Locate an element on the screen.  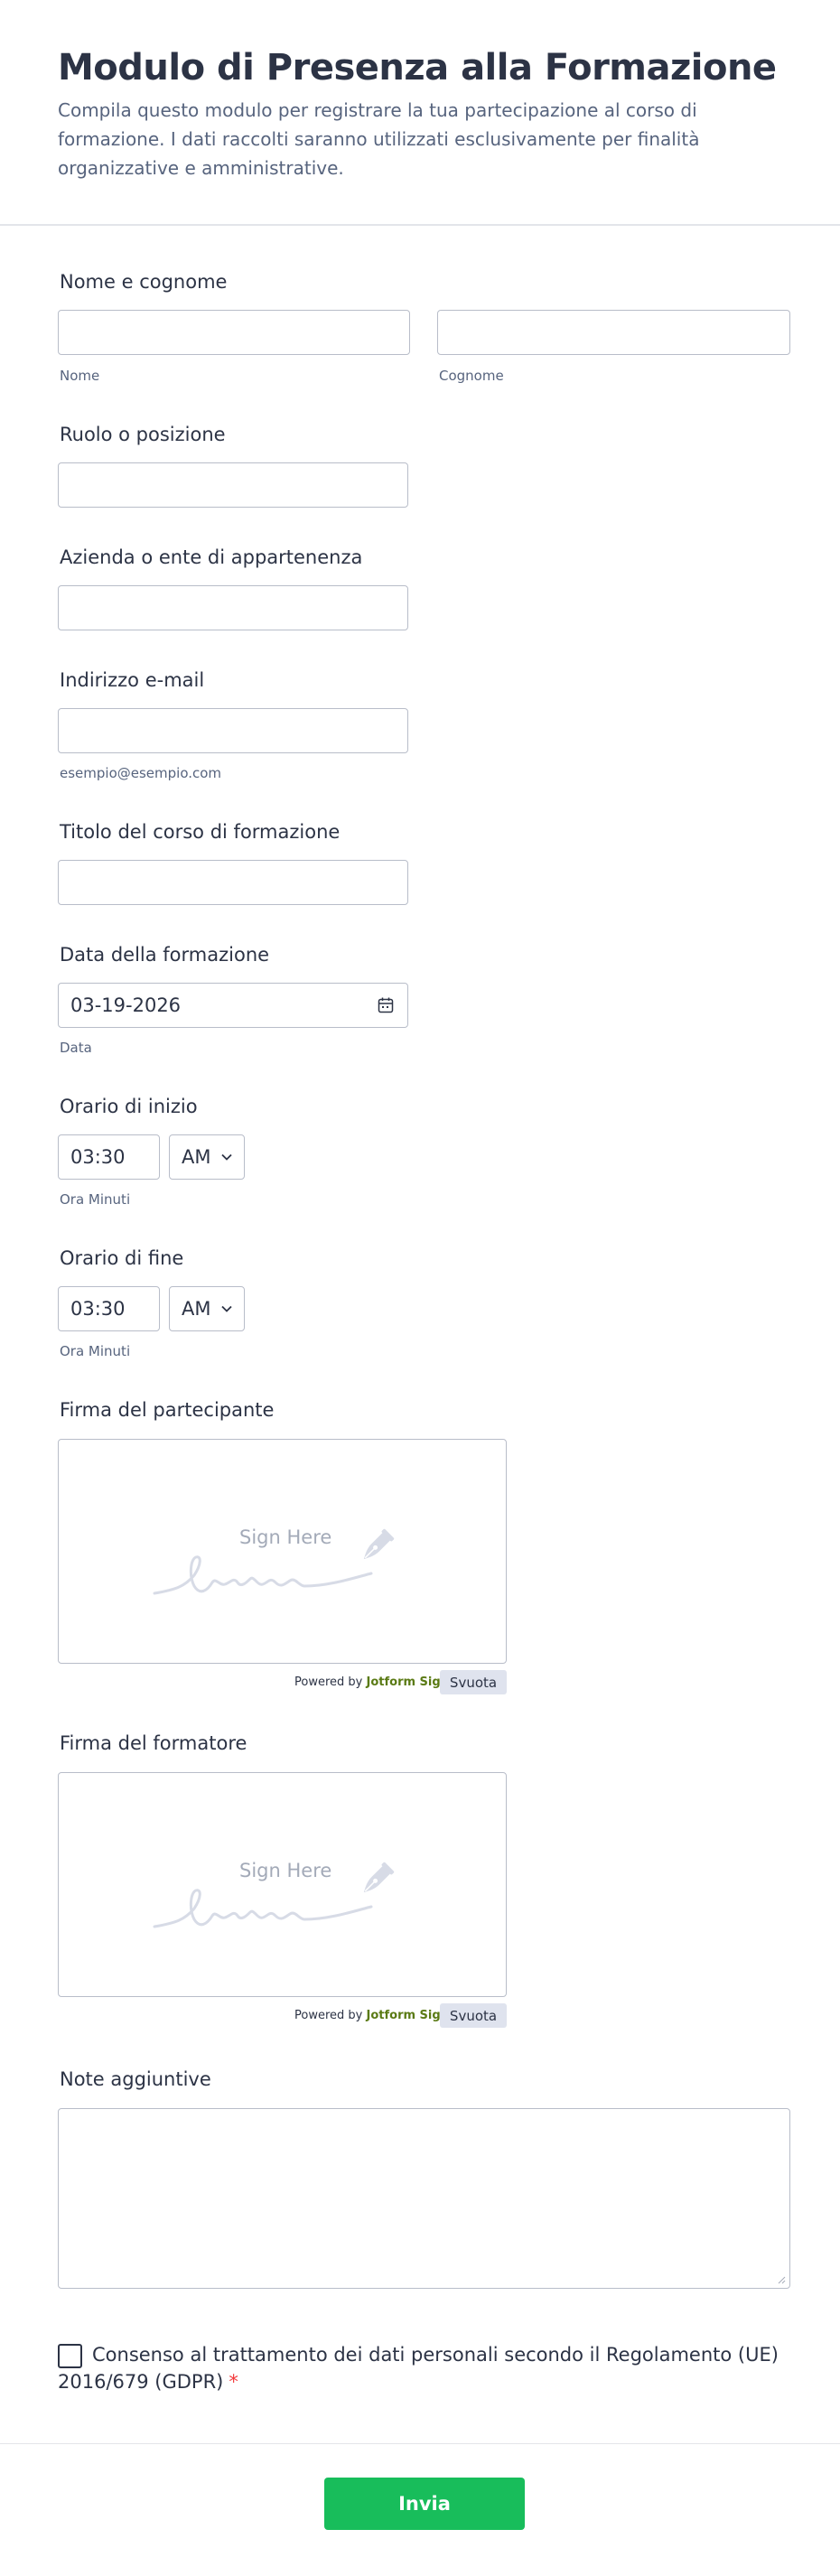
first-name-input is located at coordinates (234, 332).